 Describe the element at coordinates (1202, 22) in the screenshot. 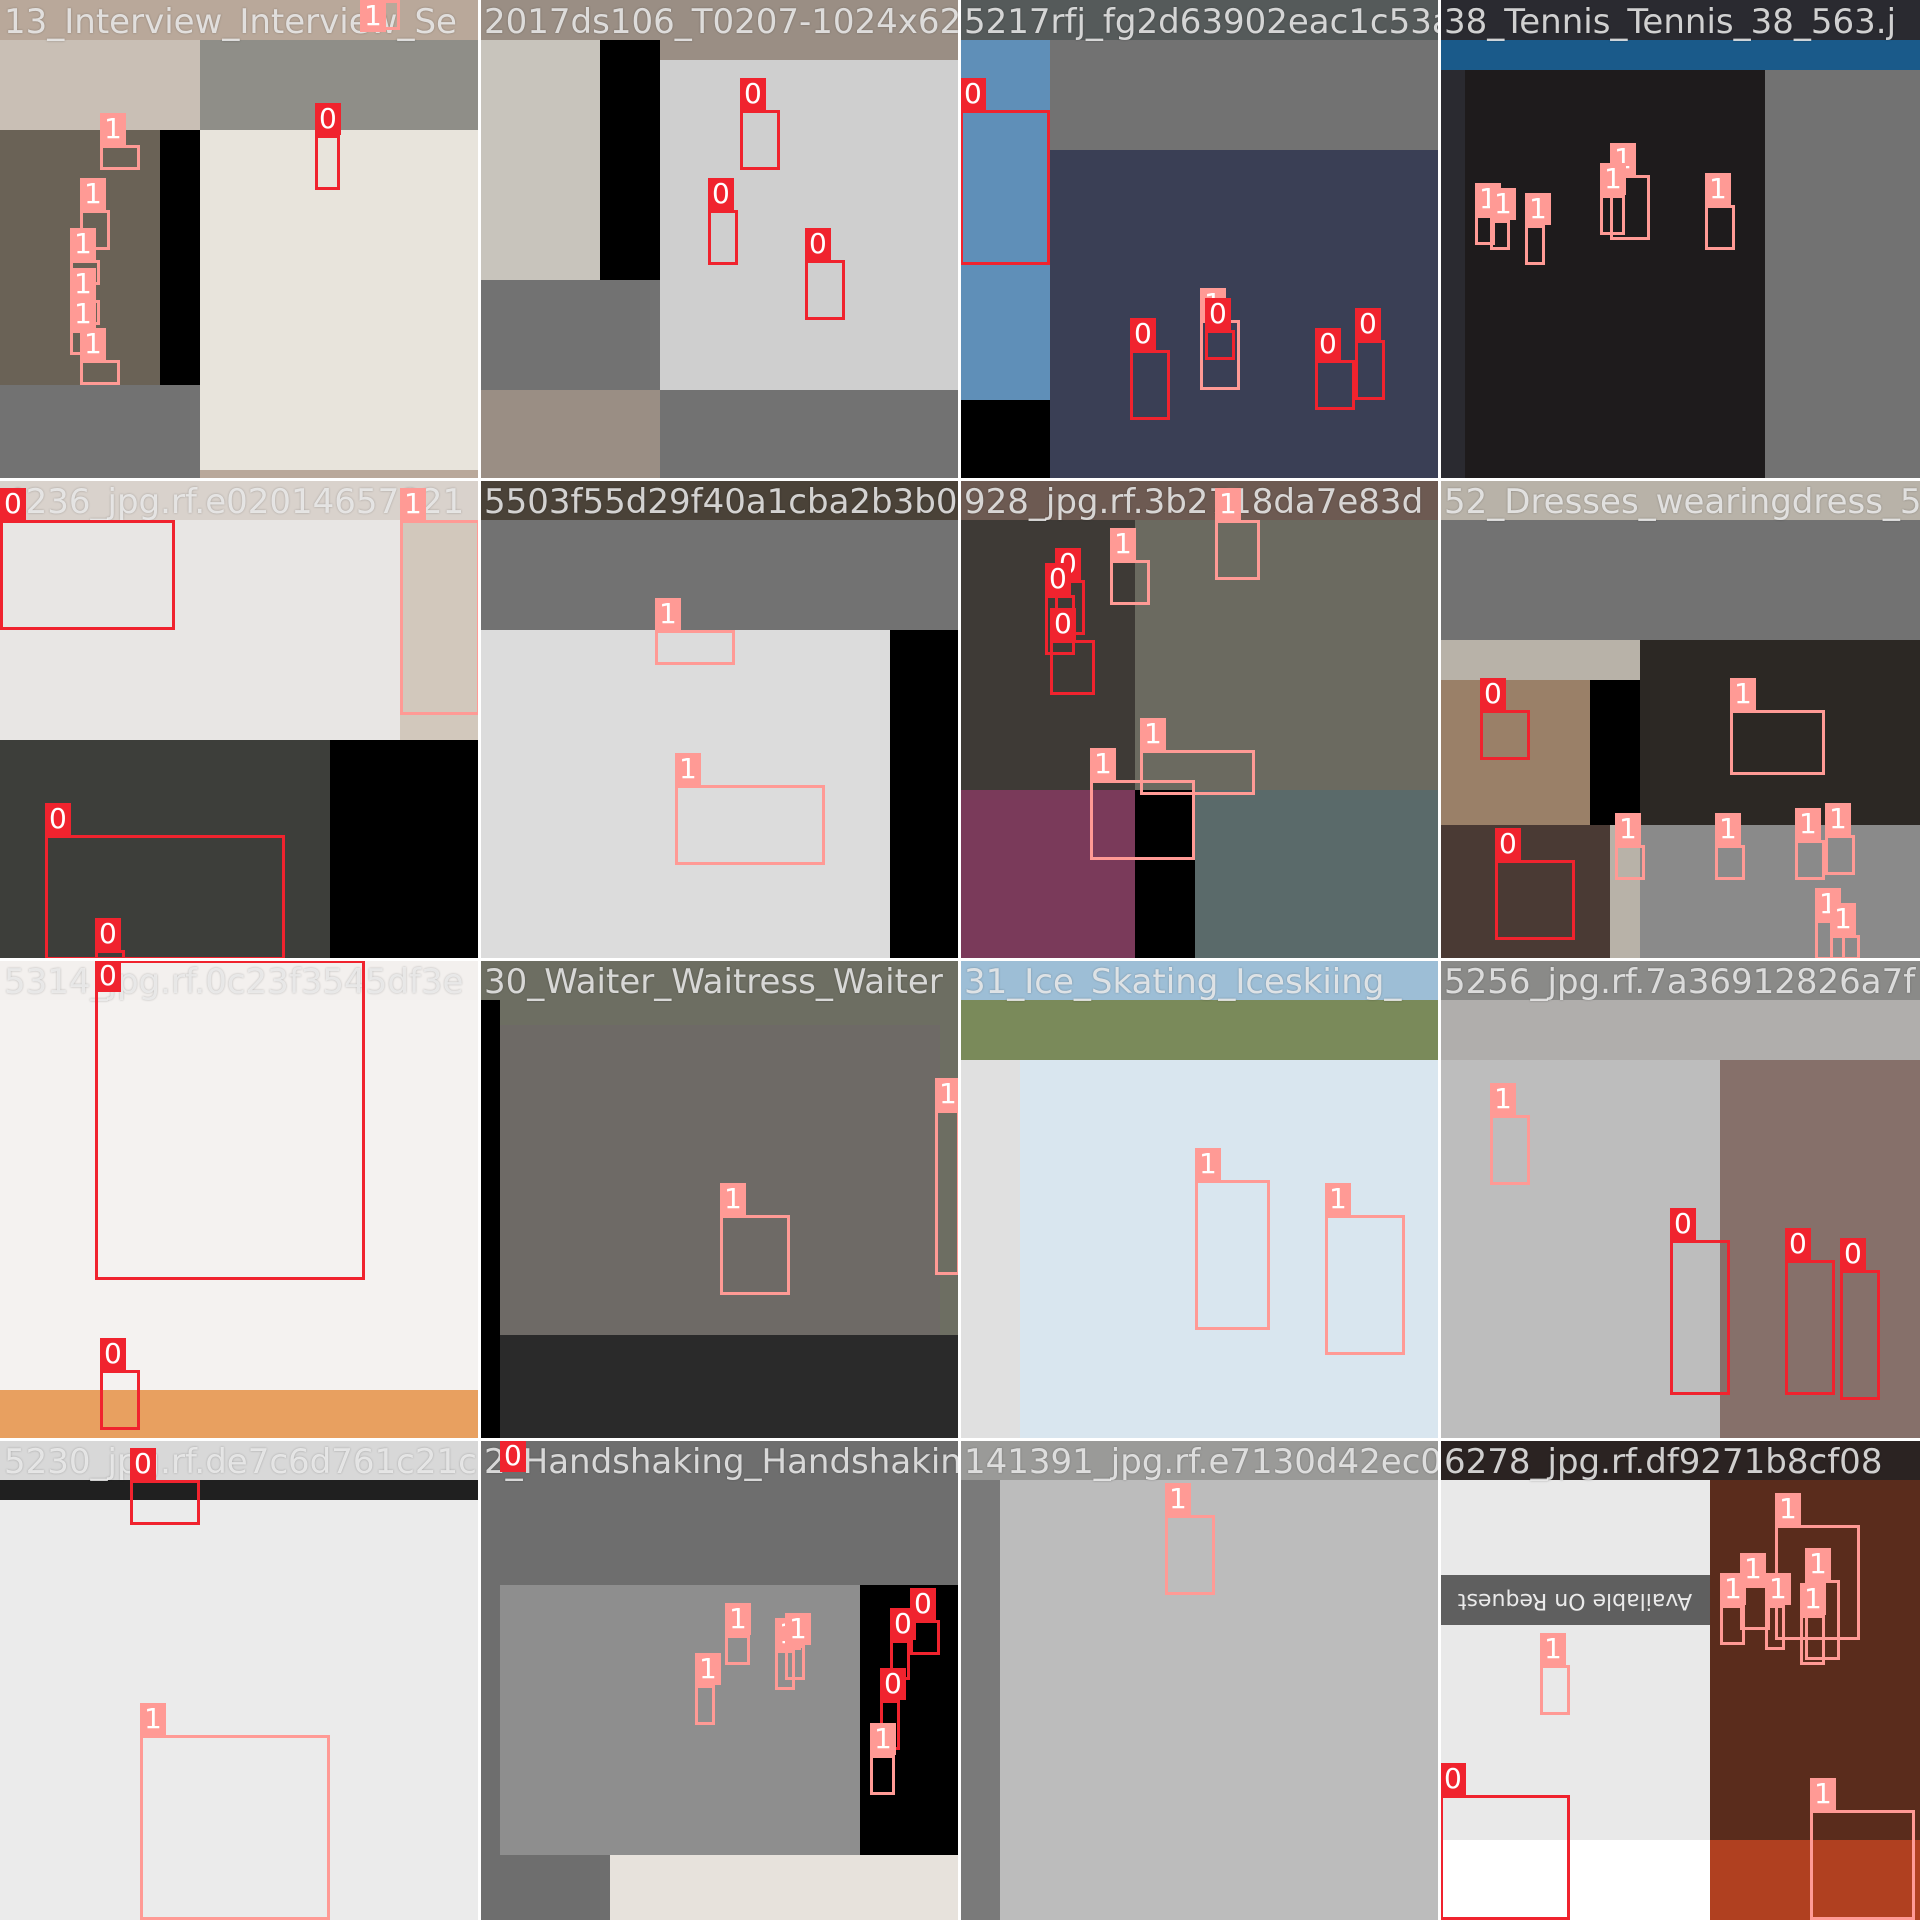

I see `tile-caption: 5217rfj_fg2d63902eac1c53a` at that location.